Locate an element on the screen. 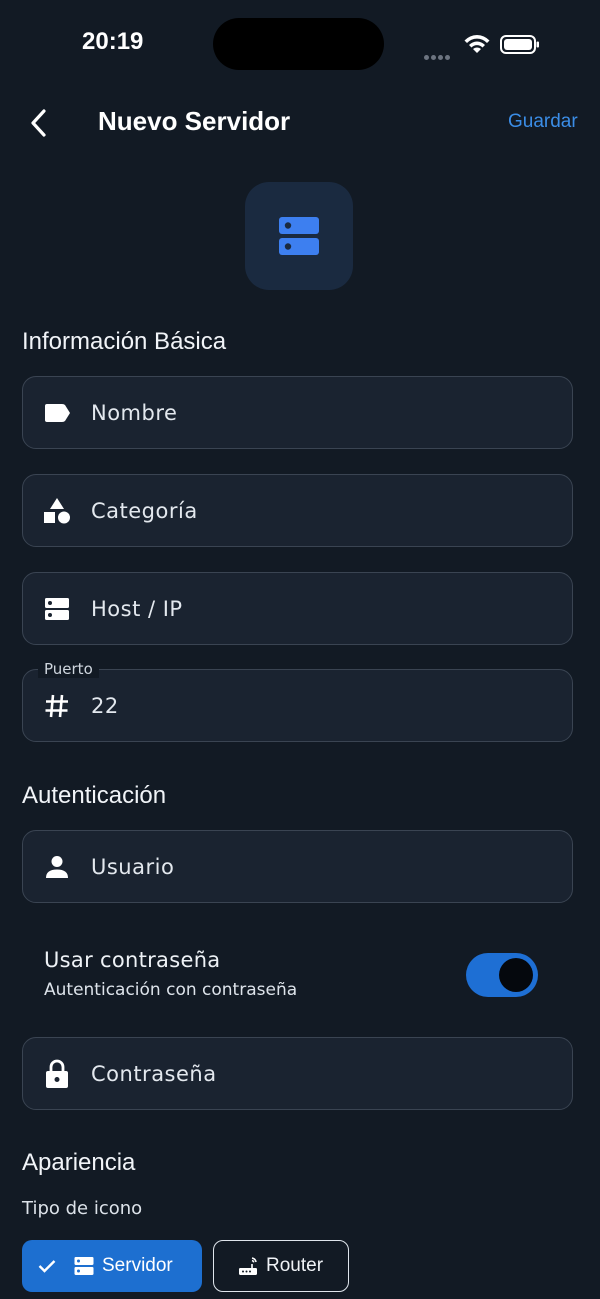 Image resolution: width=600 pixels, height=1299 pixels. battery-icon is located at coordinates (519, 44).